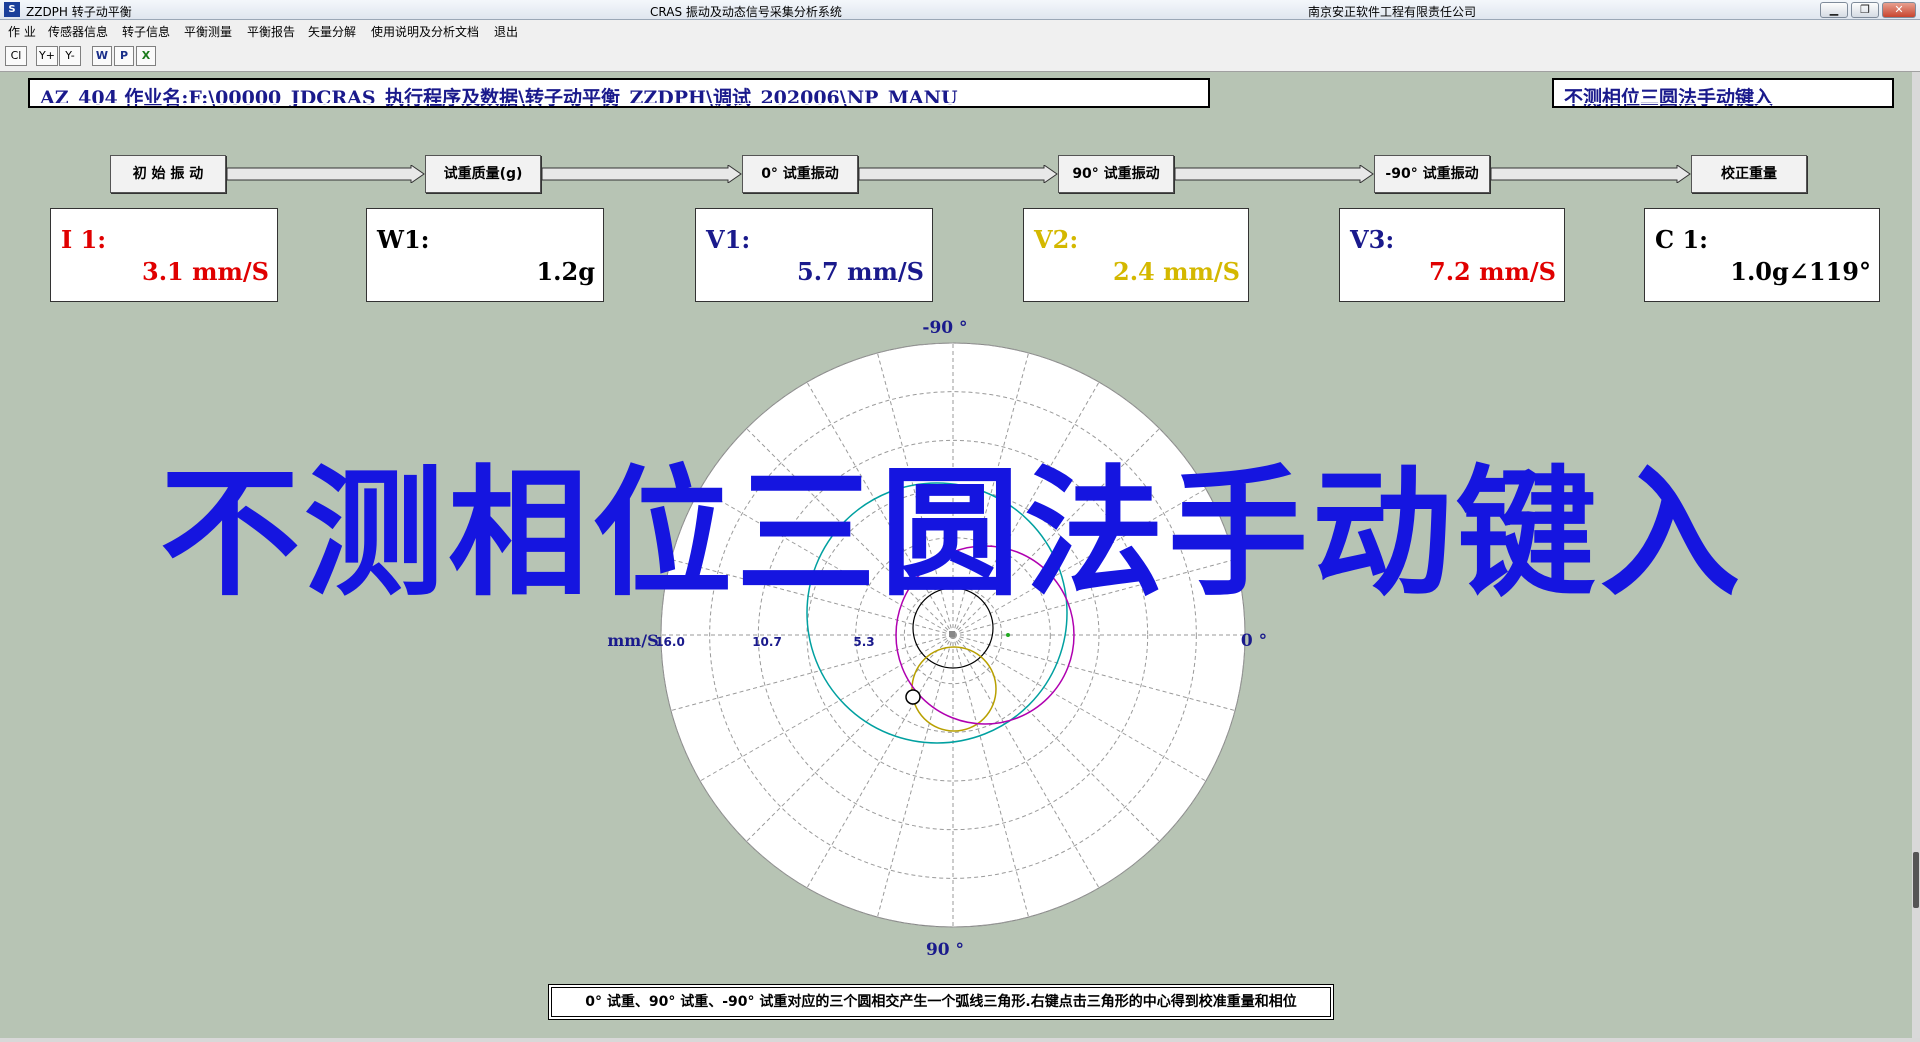 The image size is (1920, 1042). What do you see at coordinates (1800, 271) in the screenshot?
I see `value-text: 1.0g∠119°` at bounding box center [1800, 271].